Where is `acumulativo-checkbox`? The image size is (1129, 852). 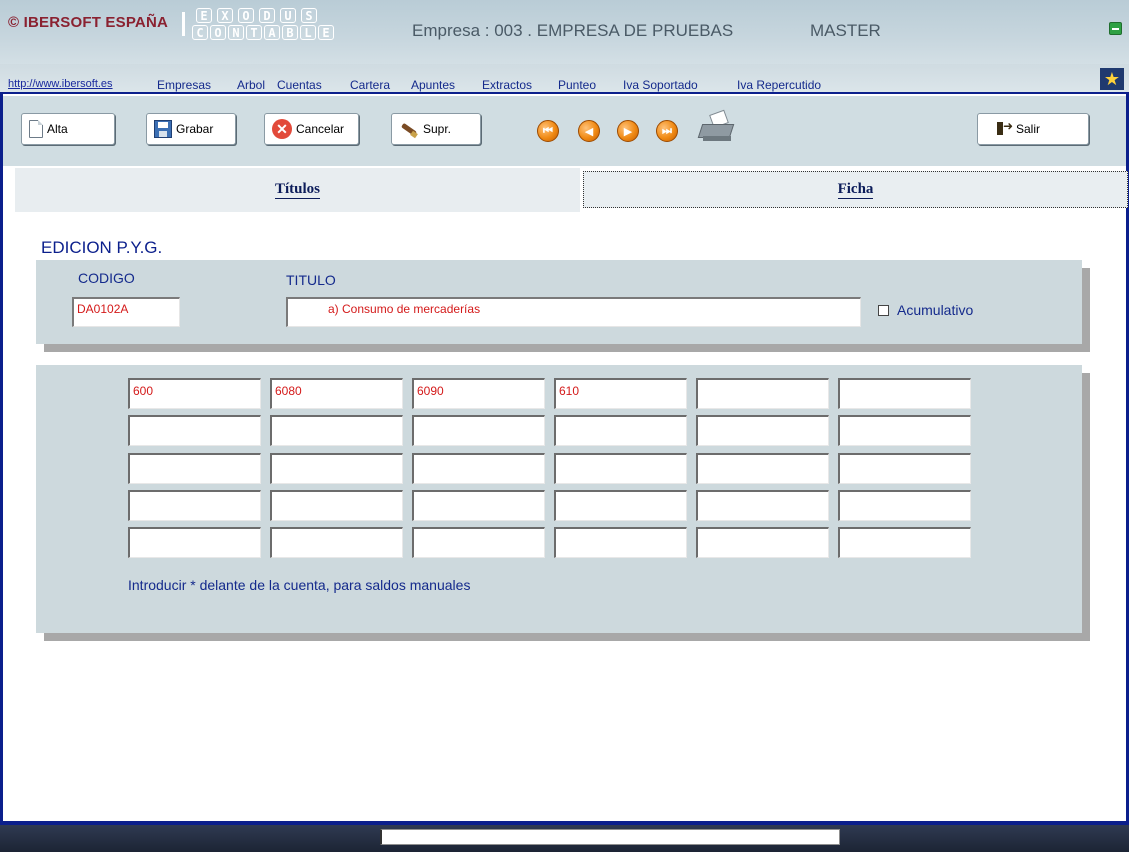 acumulativo-checkbox is located at coordinates (883, 310).